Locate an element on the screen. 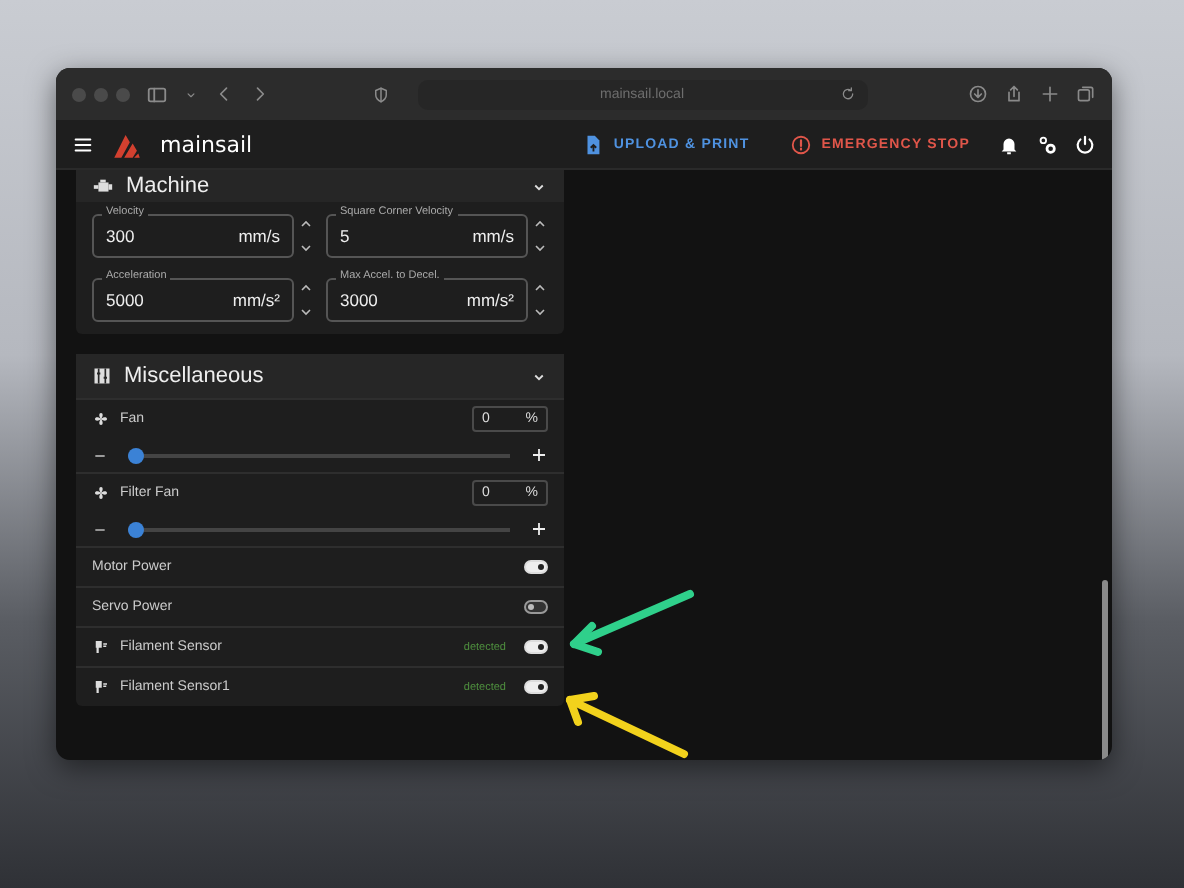  settings-icon is located at coordinates (1047, 144).